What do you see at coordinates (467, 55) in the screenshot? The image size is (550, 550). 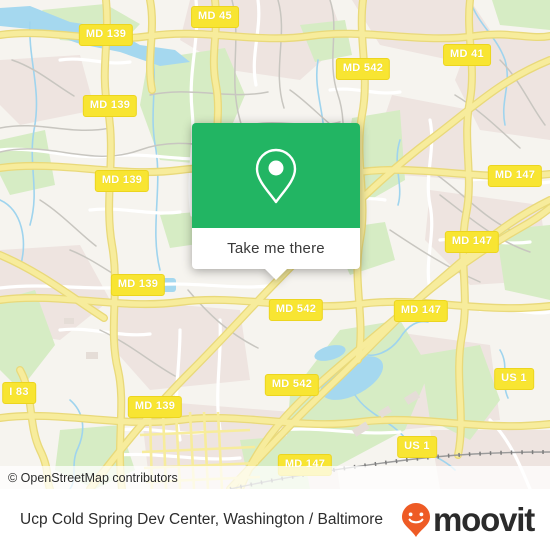 I see `road-shield: MD 41` at bounding box center [467, 55].